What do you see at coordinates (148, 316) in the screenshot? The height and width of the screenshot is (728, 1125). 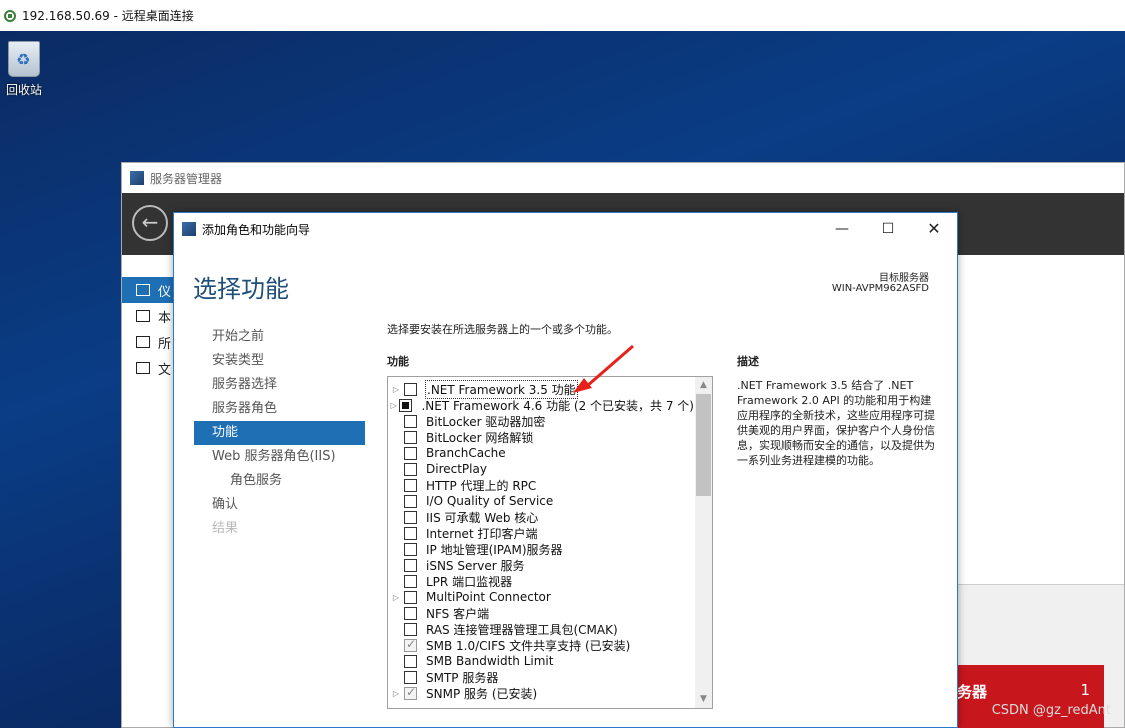 I see `nav-item-local-server: 本` at bounding box center [148, 316].